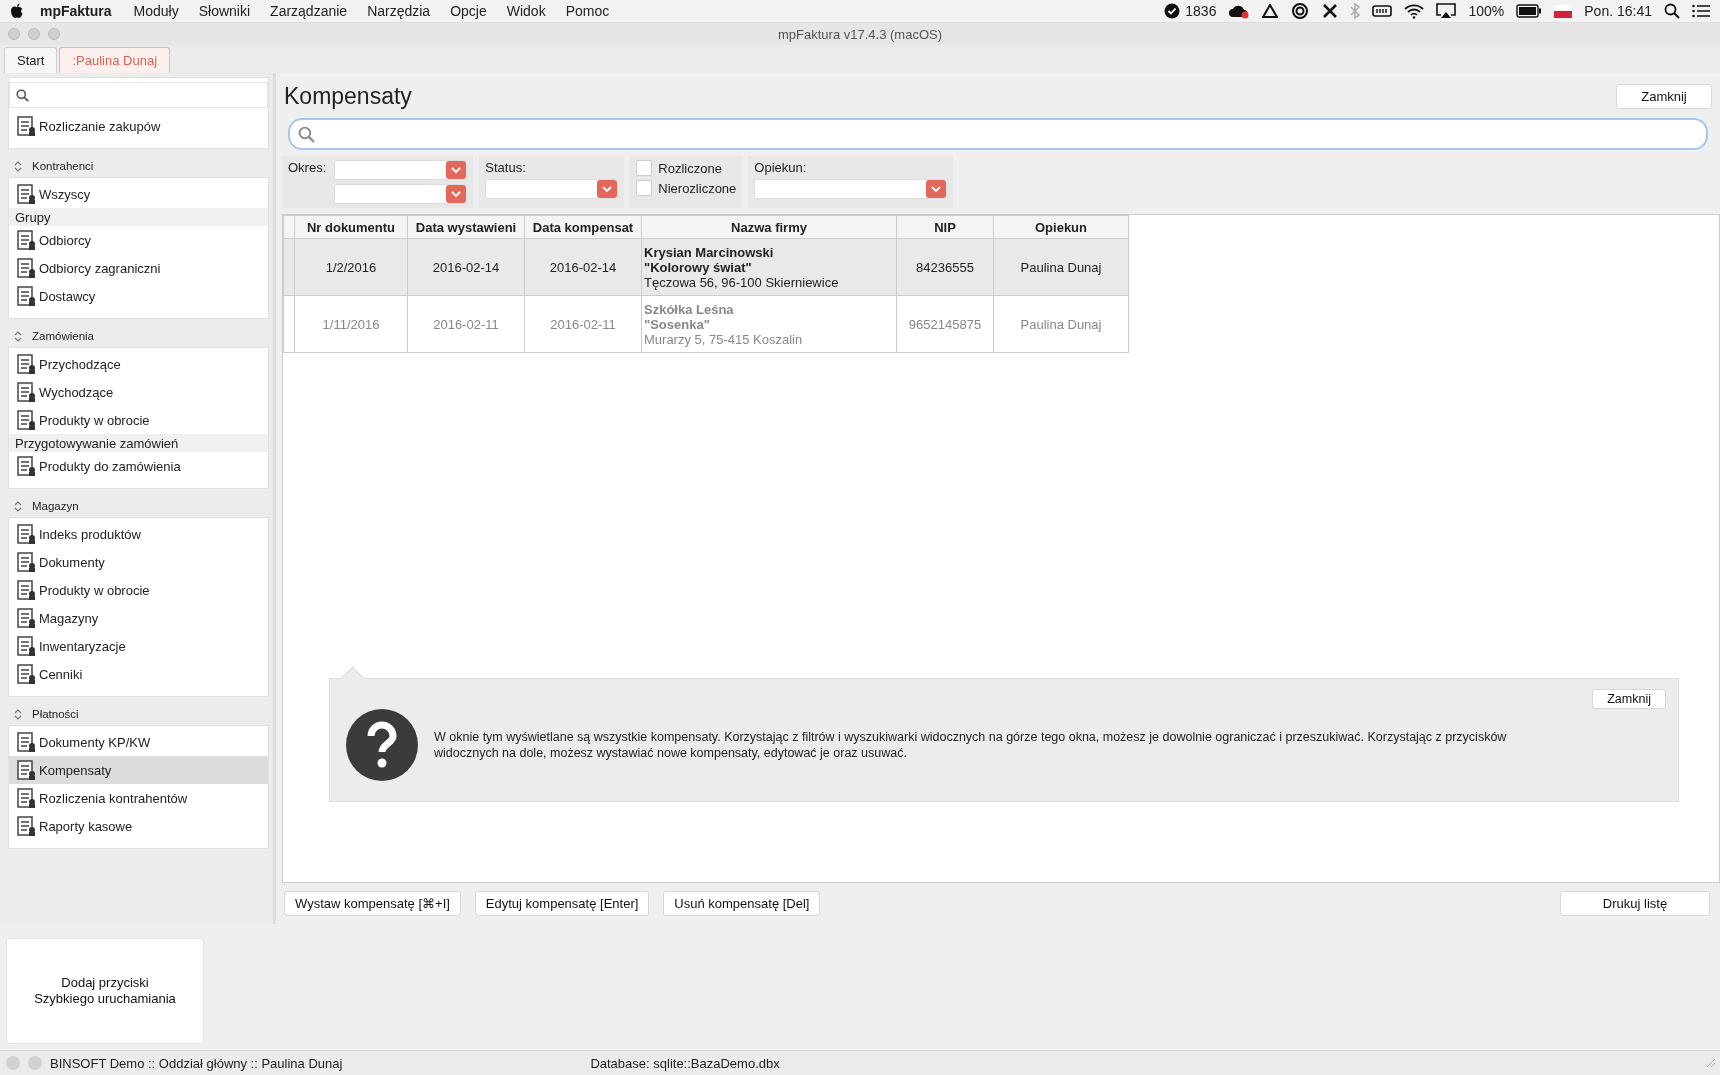 The height and width of the screenshot is (1075, 1720). I want to click on sidebar-item: Odbiorcy zagraniczni, so click(138, 268).